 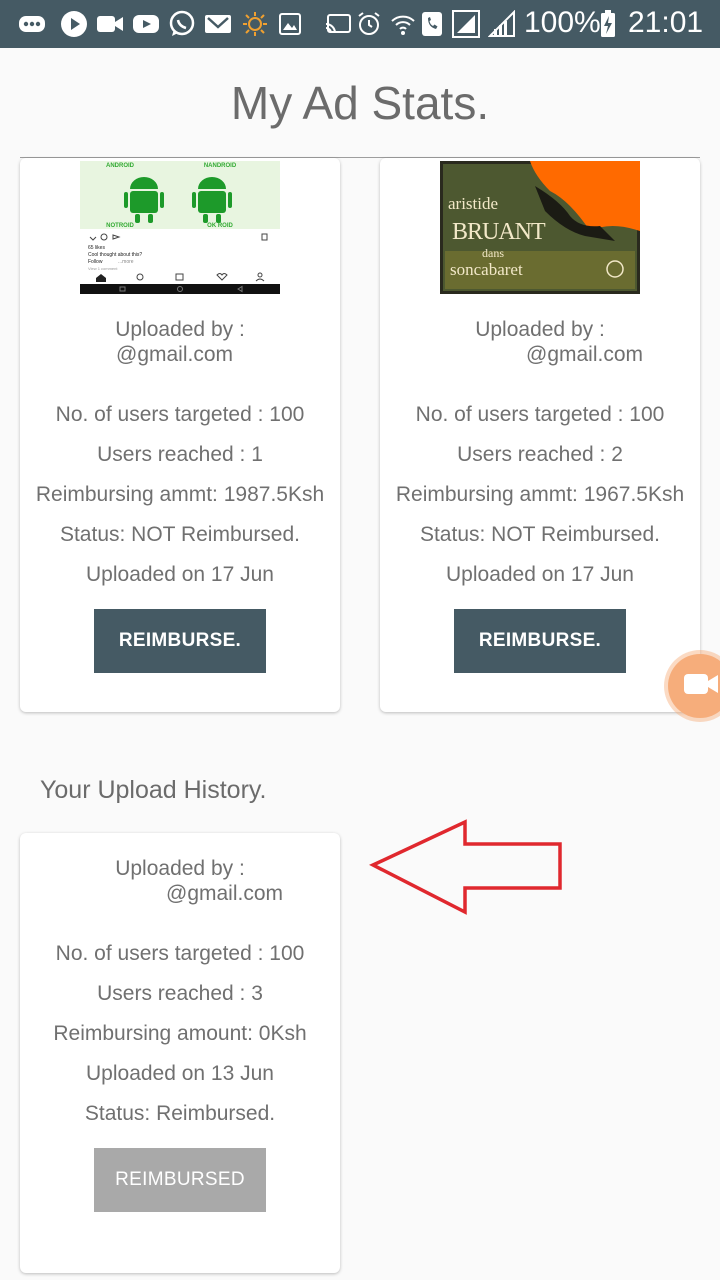 I want to click on alarm-icon, so click(x=369, y=24).